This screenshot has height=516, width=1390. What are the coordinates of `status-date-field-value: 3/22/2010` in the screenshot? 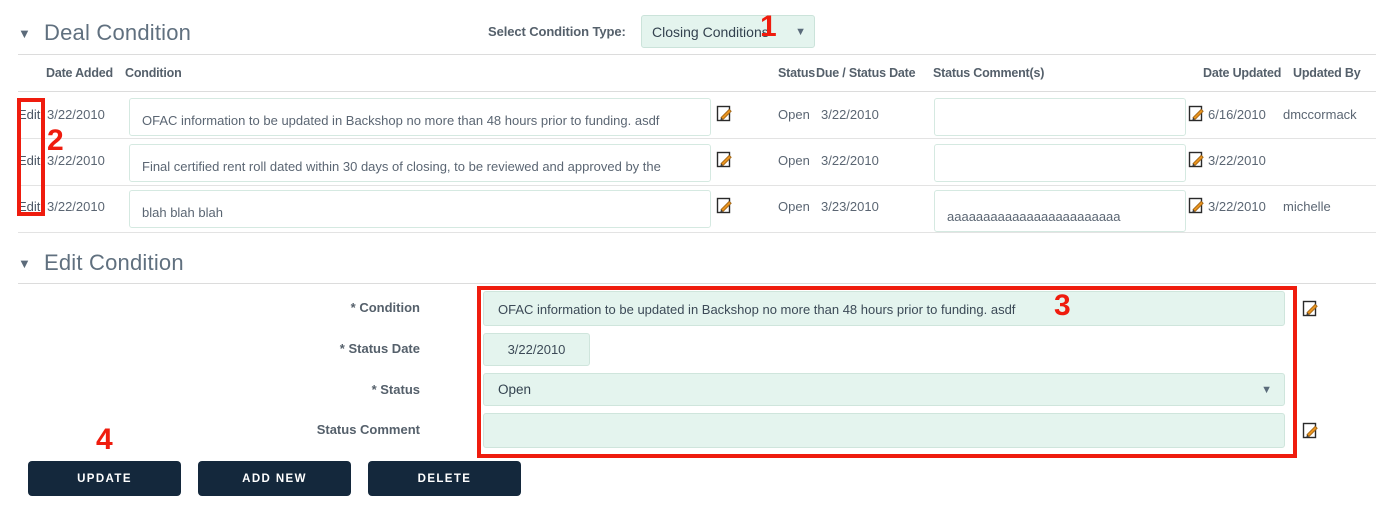 It's located at (536, 349).